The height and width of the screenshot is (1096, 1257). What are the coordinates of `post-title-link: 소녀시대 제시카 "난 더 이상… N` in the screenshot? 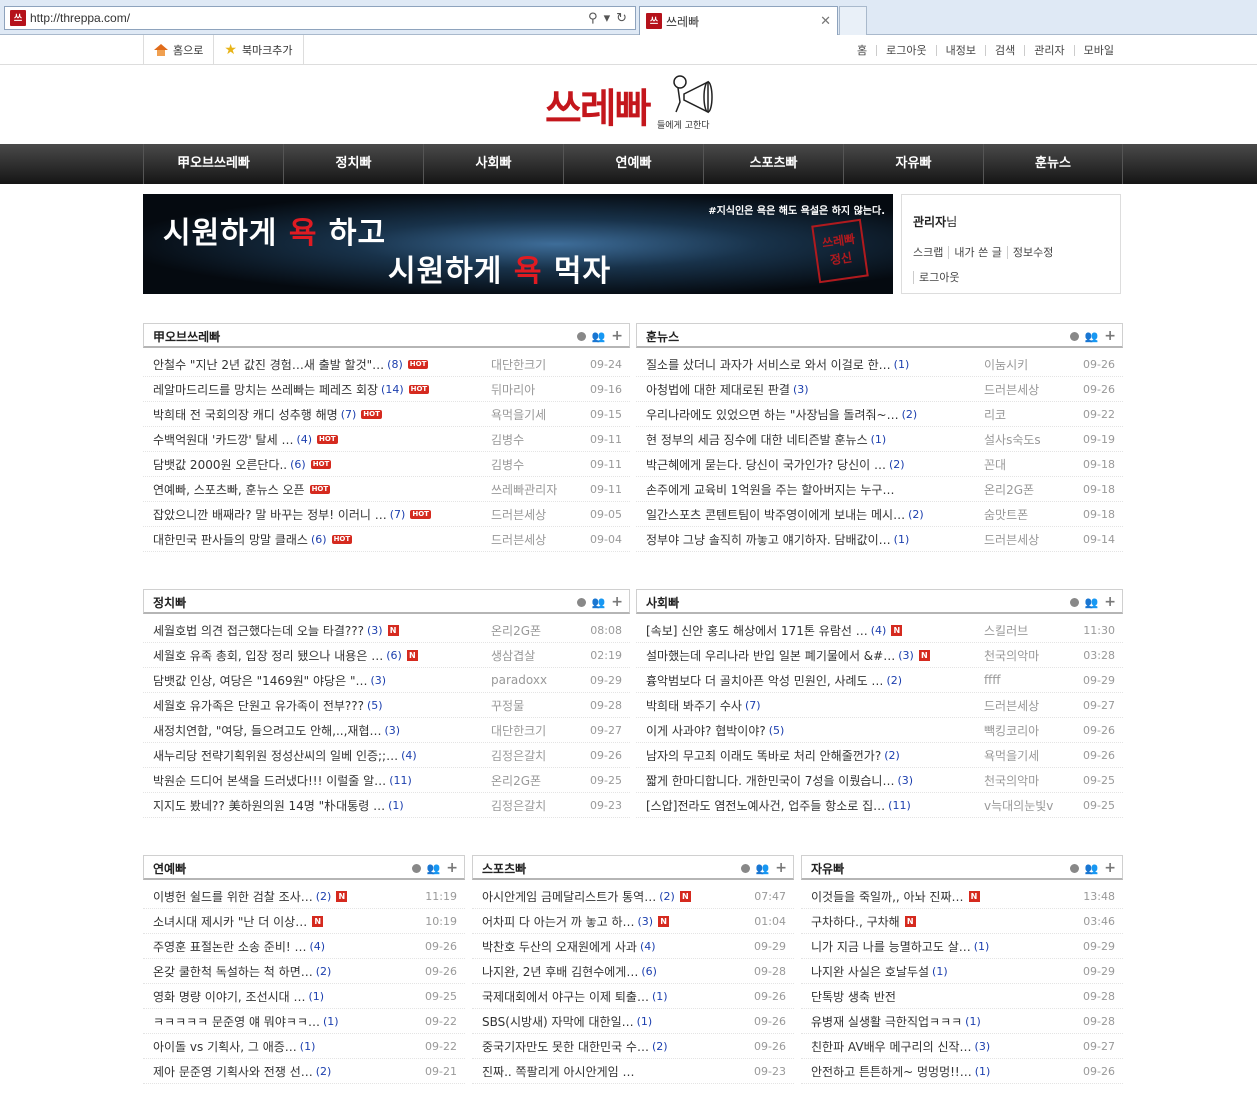 It's located at (233, 921).